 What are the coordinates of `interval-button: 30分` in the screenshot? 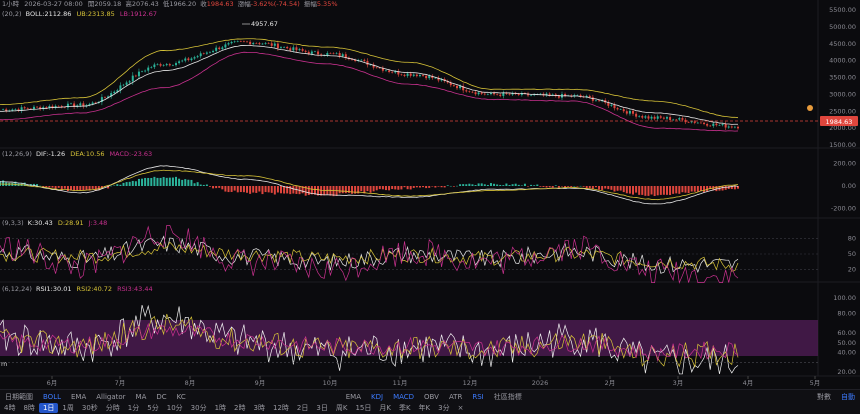 It's located at (199, 408).